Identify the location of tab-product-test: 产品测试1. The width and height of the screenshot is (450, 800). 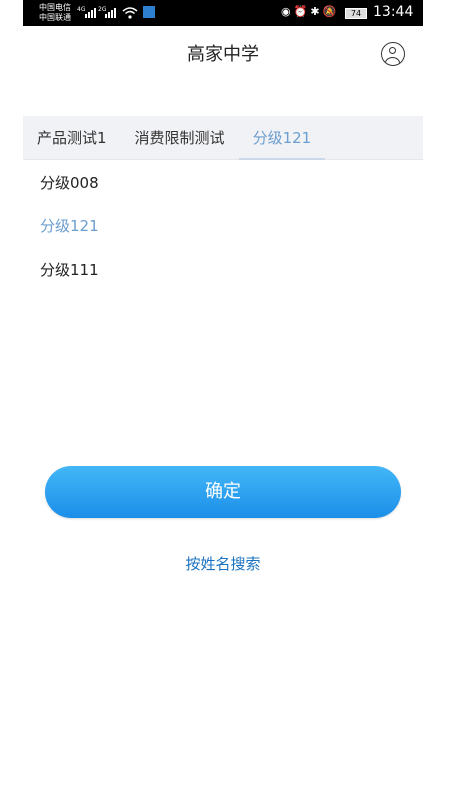
(72, 138).